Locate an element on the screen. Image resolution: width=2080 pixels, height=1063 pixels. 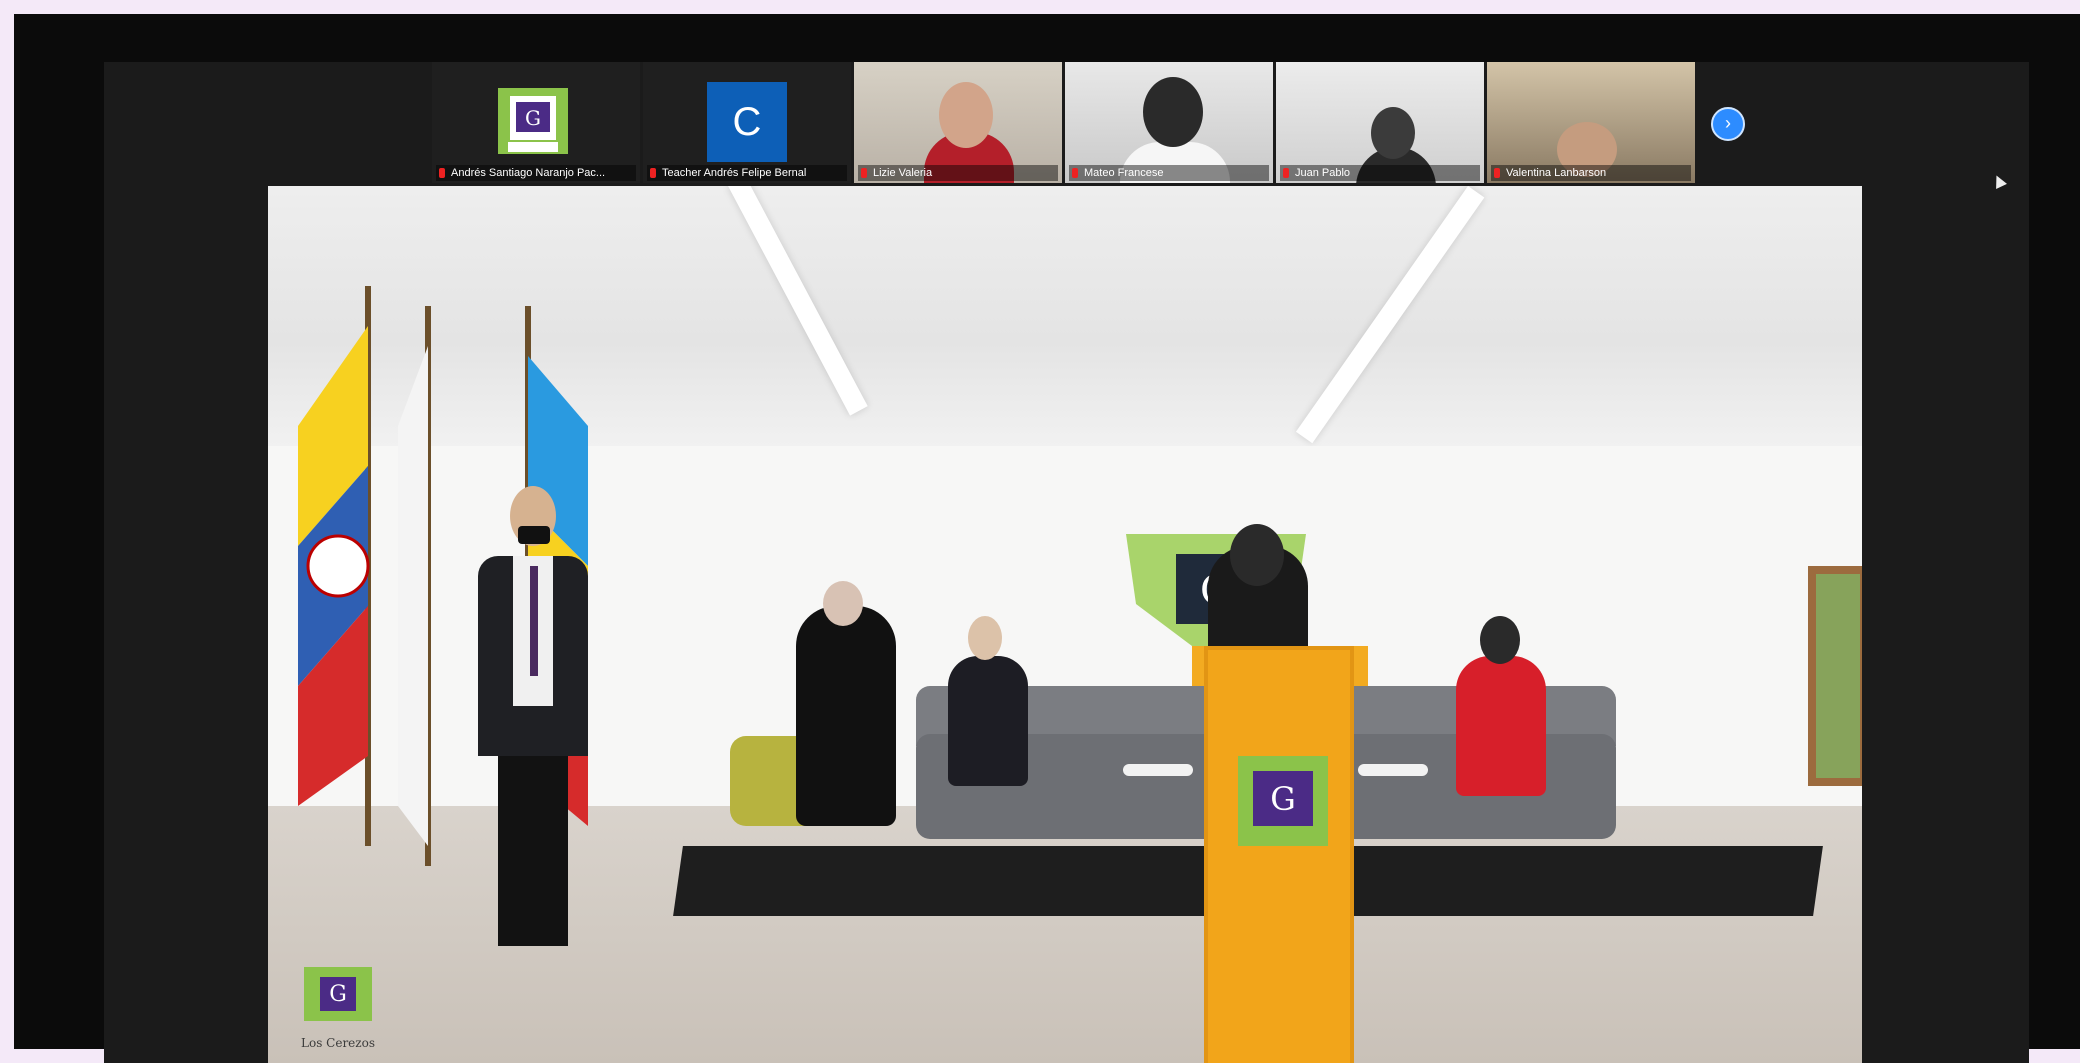
participant-tile: Mateo Francese is located at coordinates (1169, 122).